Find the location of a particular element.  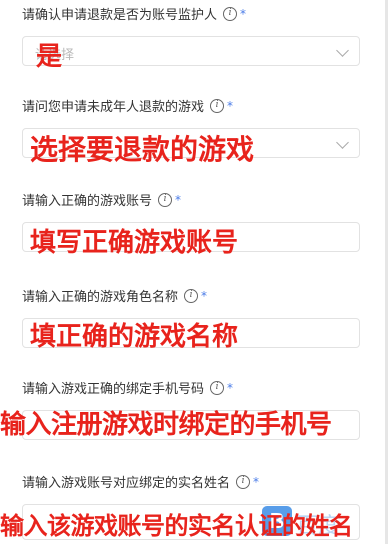

question-label-role: 请输入正确的游戏角色名称 i * is located at coordinates (114, 295).